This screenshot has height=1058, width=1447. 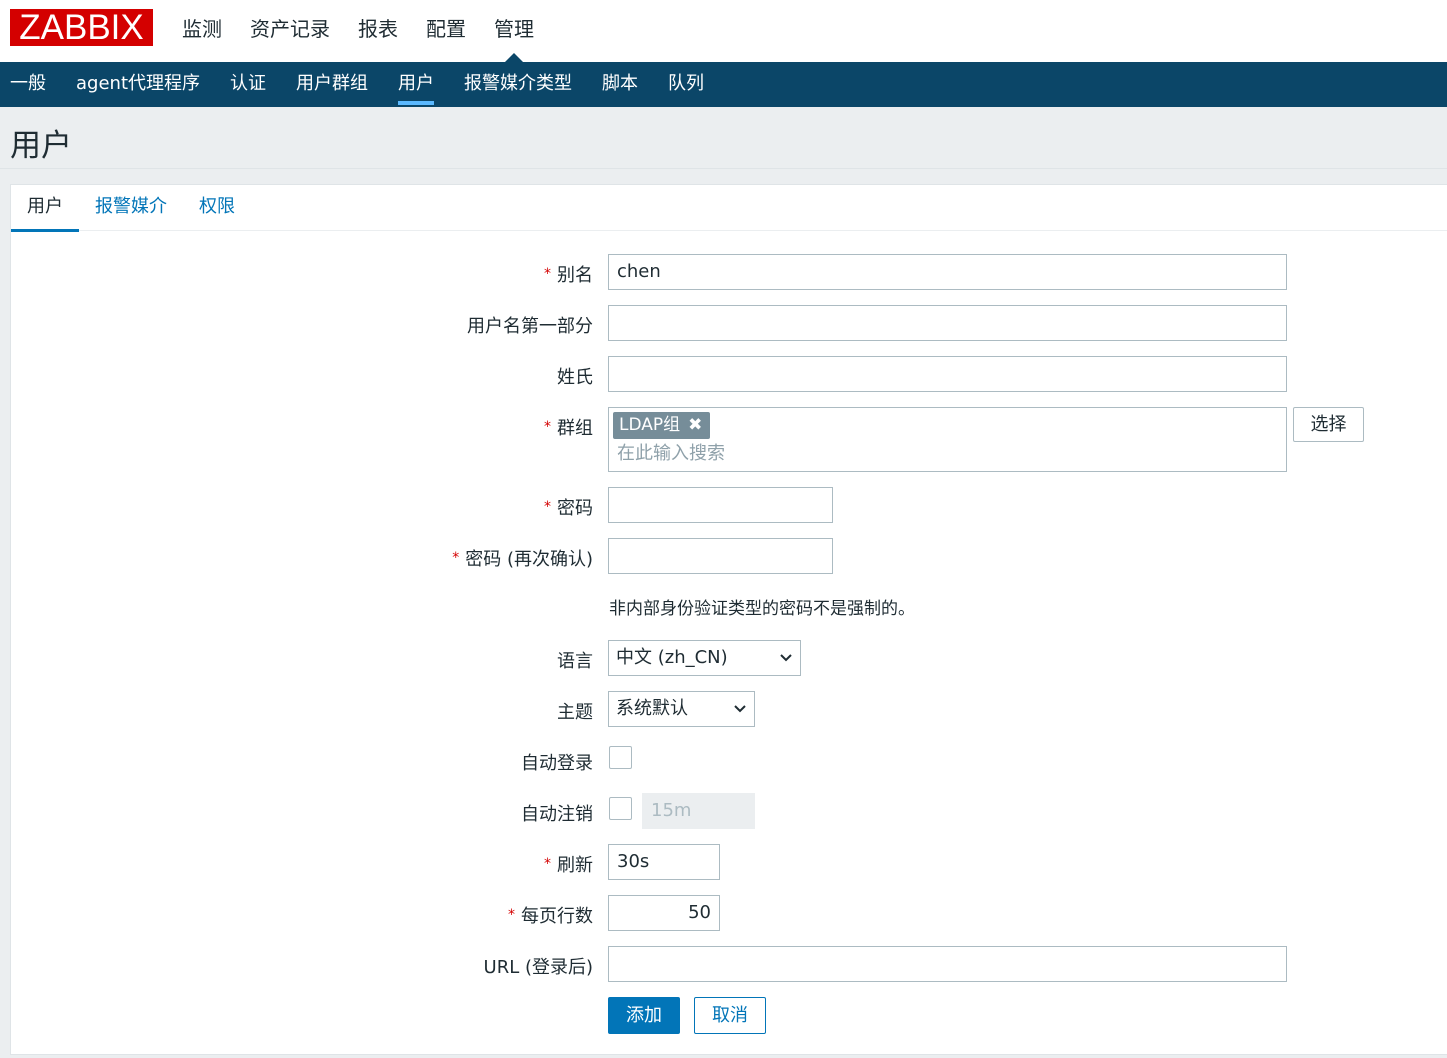 I want to click on sub-menu-item-authentication: 认证, so click(x=248, y=84).